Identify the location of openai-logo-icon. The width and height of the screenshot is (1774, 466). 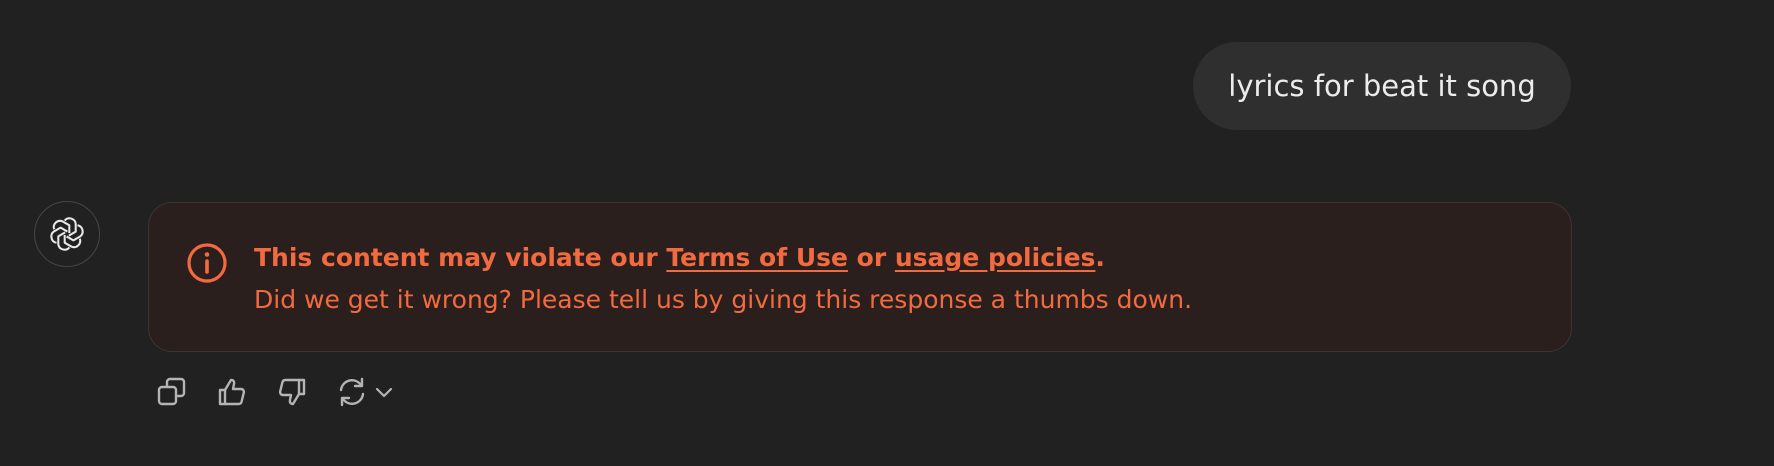
(67, 234).